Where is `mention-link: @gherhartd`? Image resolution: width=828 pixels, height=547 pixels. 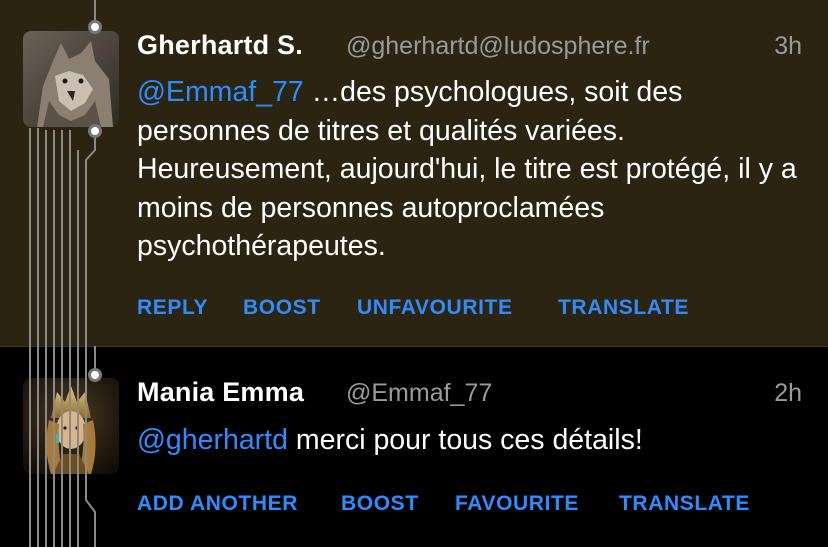 mention-link: @gherhartd is located at coordinates (212, 440).